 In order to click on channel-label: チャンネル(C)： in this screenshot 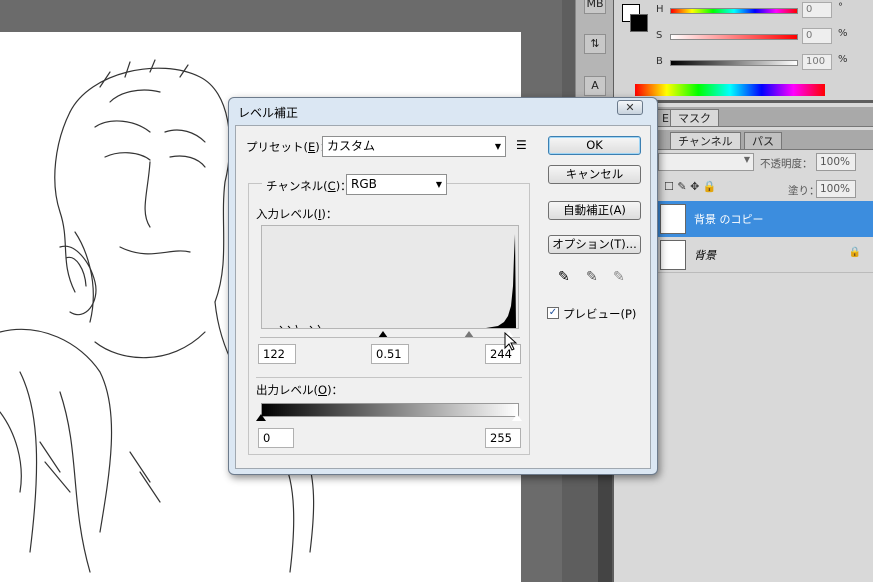, I will do `click(309, 186)`.